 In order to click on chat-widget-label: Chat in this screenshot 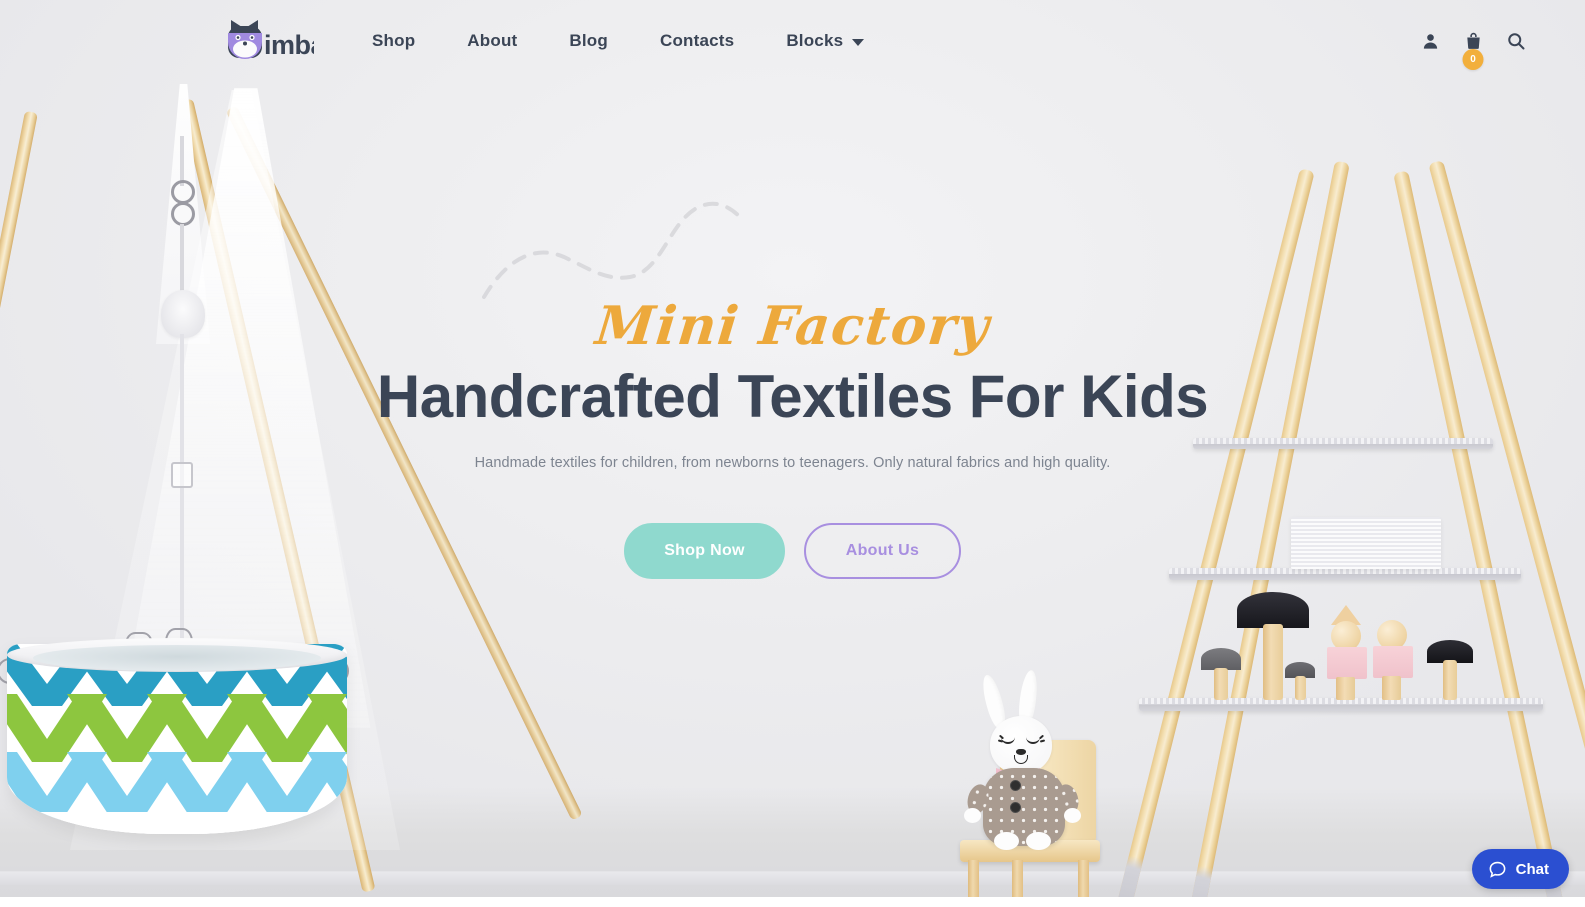, I will do `click(1532, 869)`.